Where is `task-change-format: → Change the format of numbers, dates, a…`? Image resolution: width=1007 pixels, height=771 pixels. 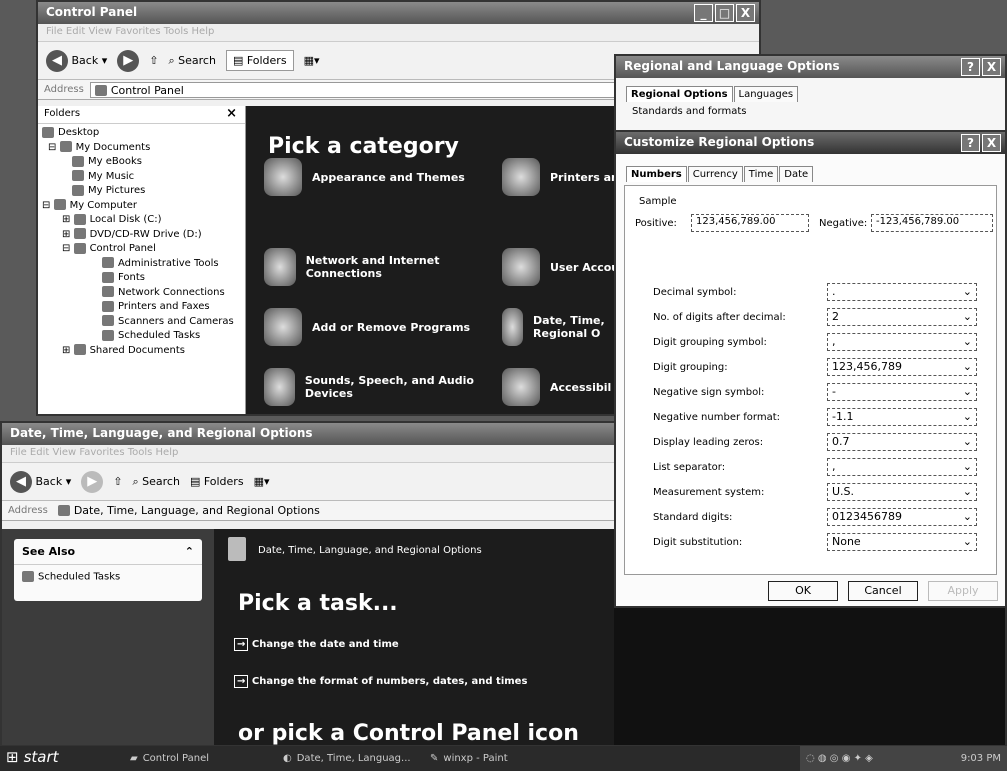 task-change-format: → Change the format of numbers, dates, a… is located at coordinates (380, 681).